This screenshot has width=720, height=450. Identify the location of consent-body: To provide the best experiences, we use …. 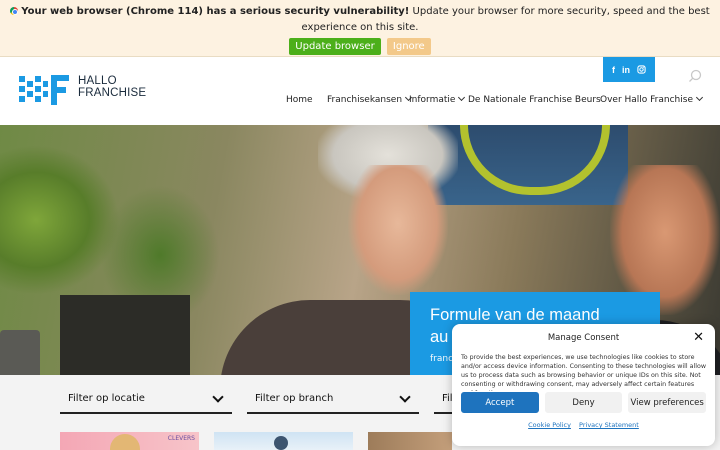
(583, 372).